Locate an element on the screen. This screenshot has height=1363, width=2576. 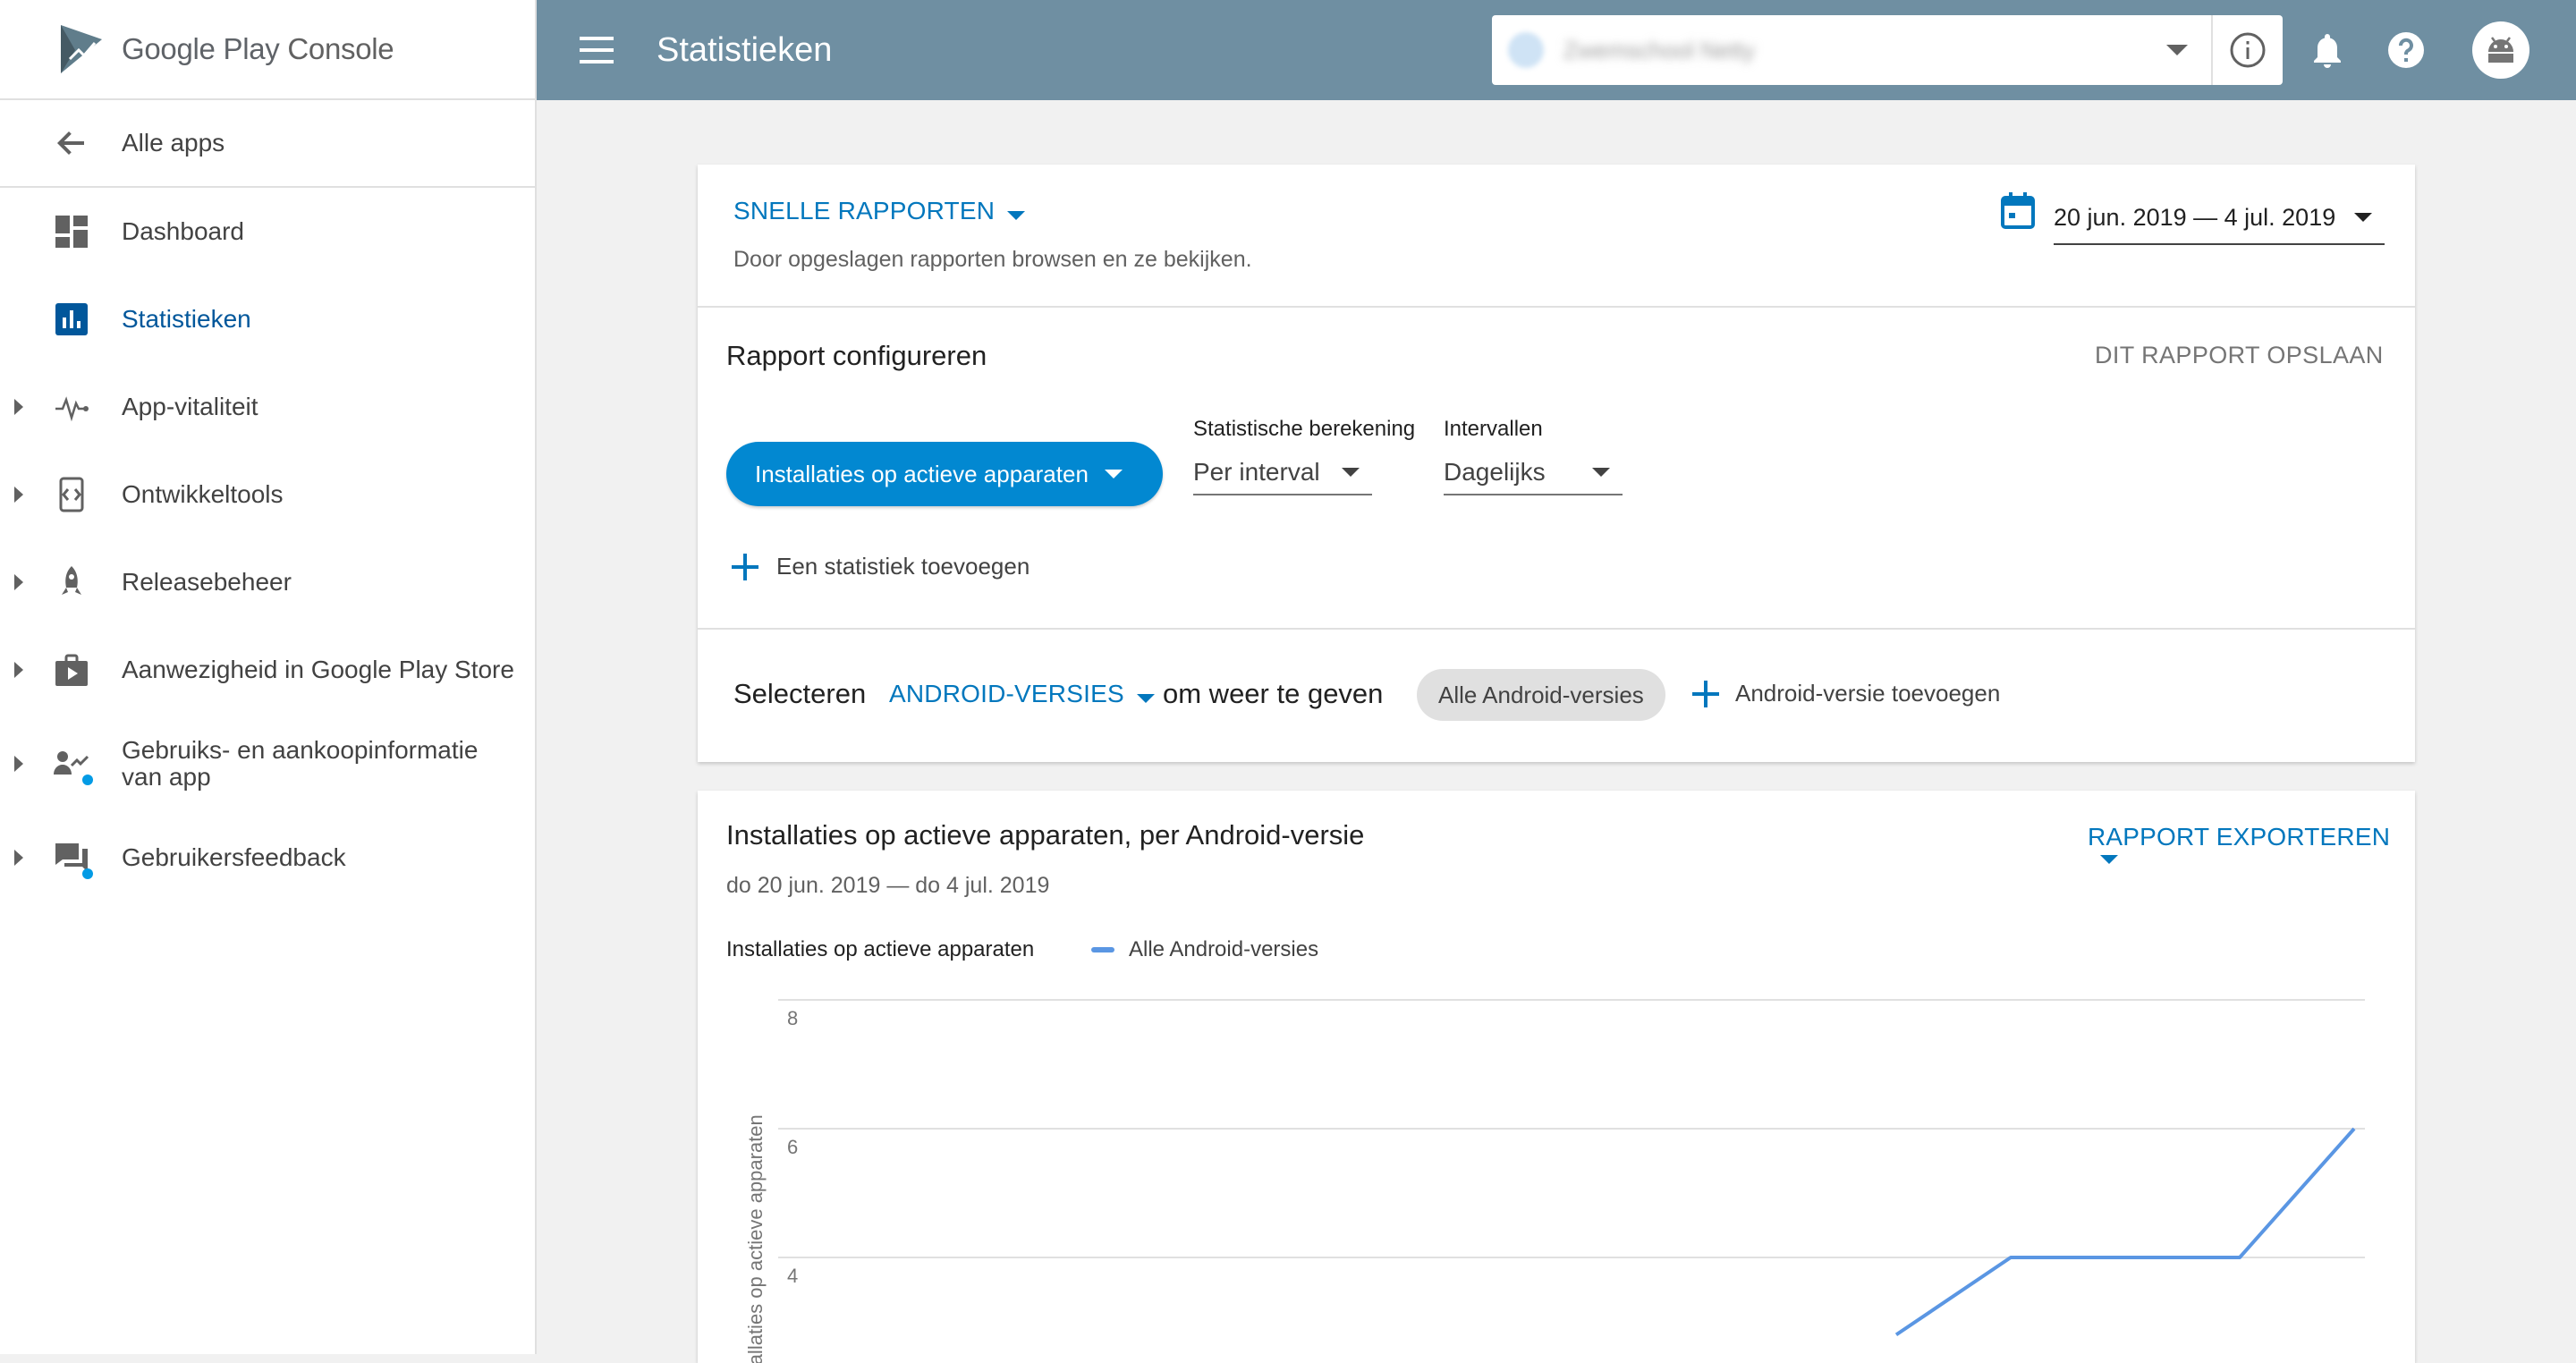
sidebar-item-user-feedback: Gebruikersfeedback is located at coordinates (267, 858).